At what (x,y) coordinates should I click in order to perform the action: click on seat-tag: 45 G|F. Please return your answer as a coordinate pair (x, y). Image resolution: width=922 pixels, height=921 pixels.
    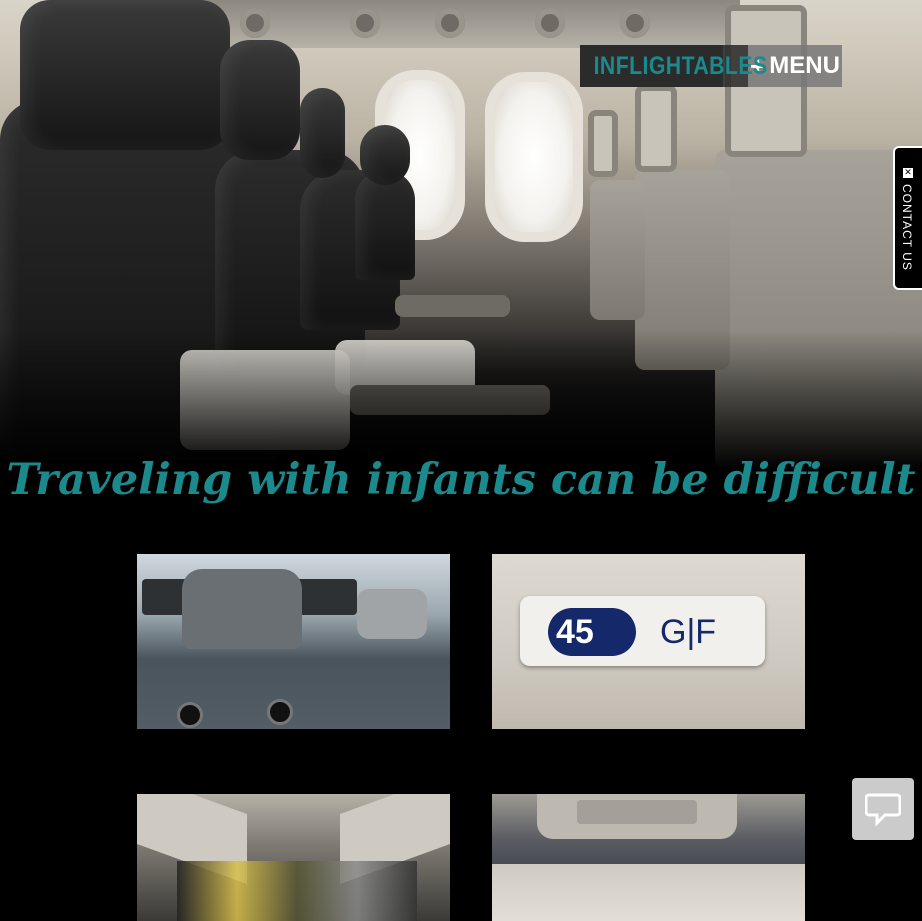
    Looking at the image, I should click on (642, 631).